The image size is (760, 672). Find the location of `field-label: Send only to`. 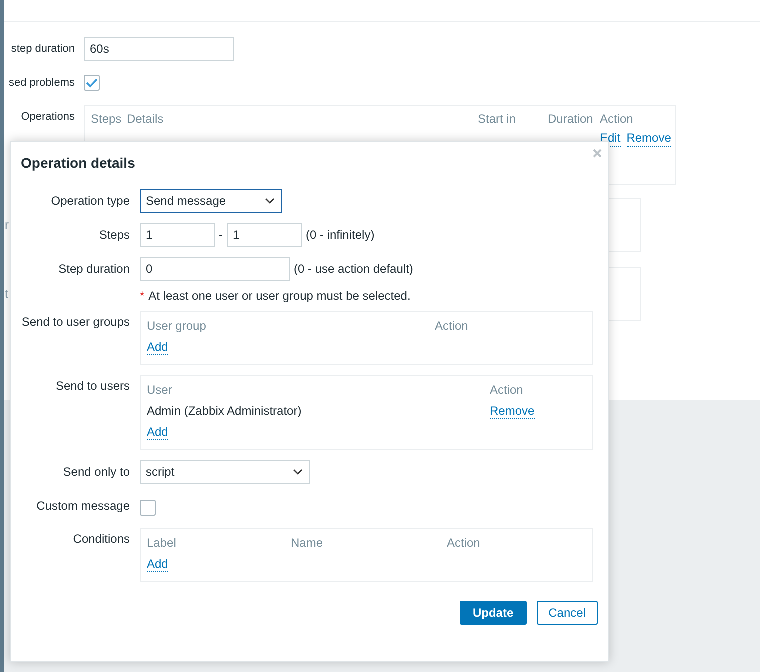

field-label: Send only to is located at coordinates (96, 472).